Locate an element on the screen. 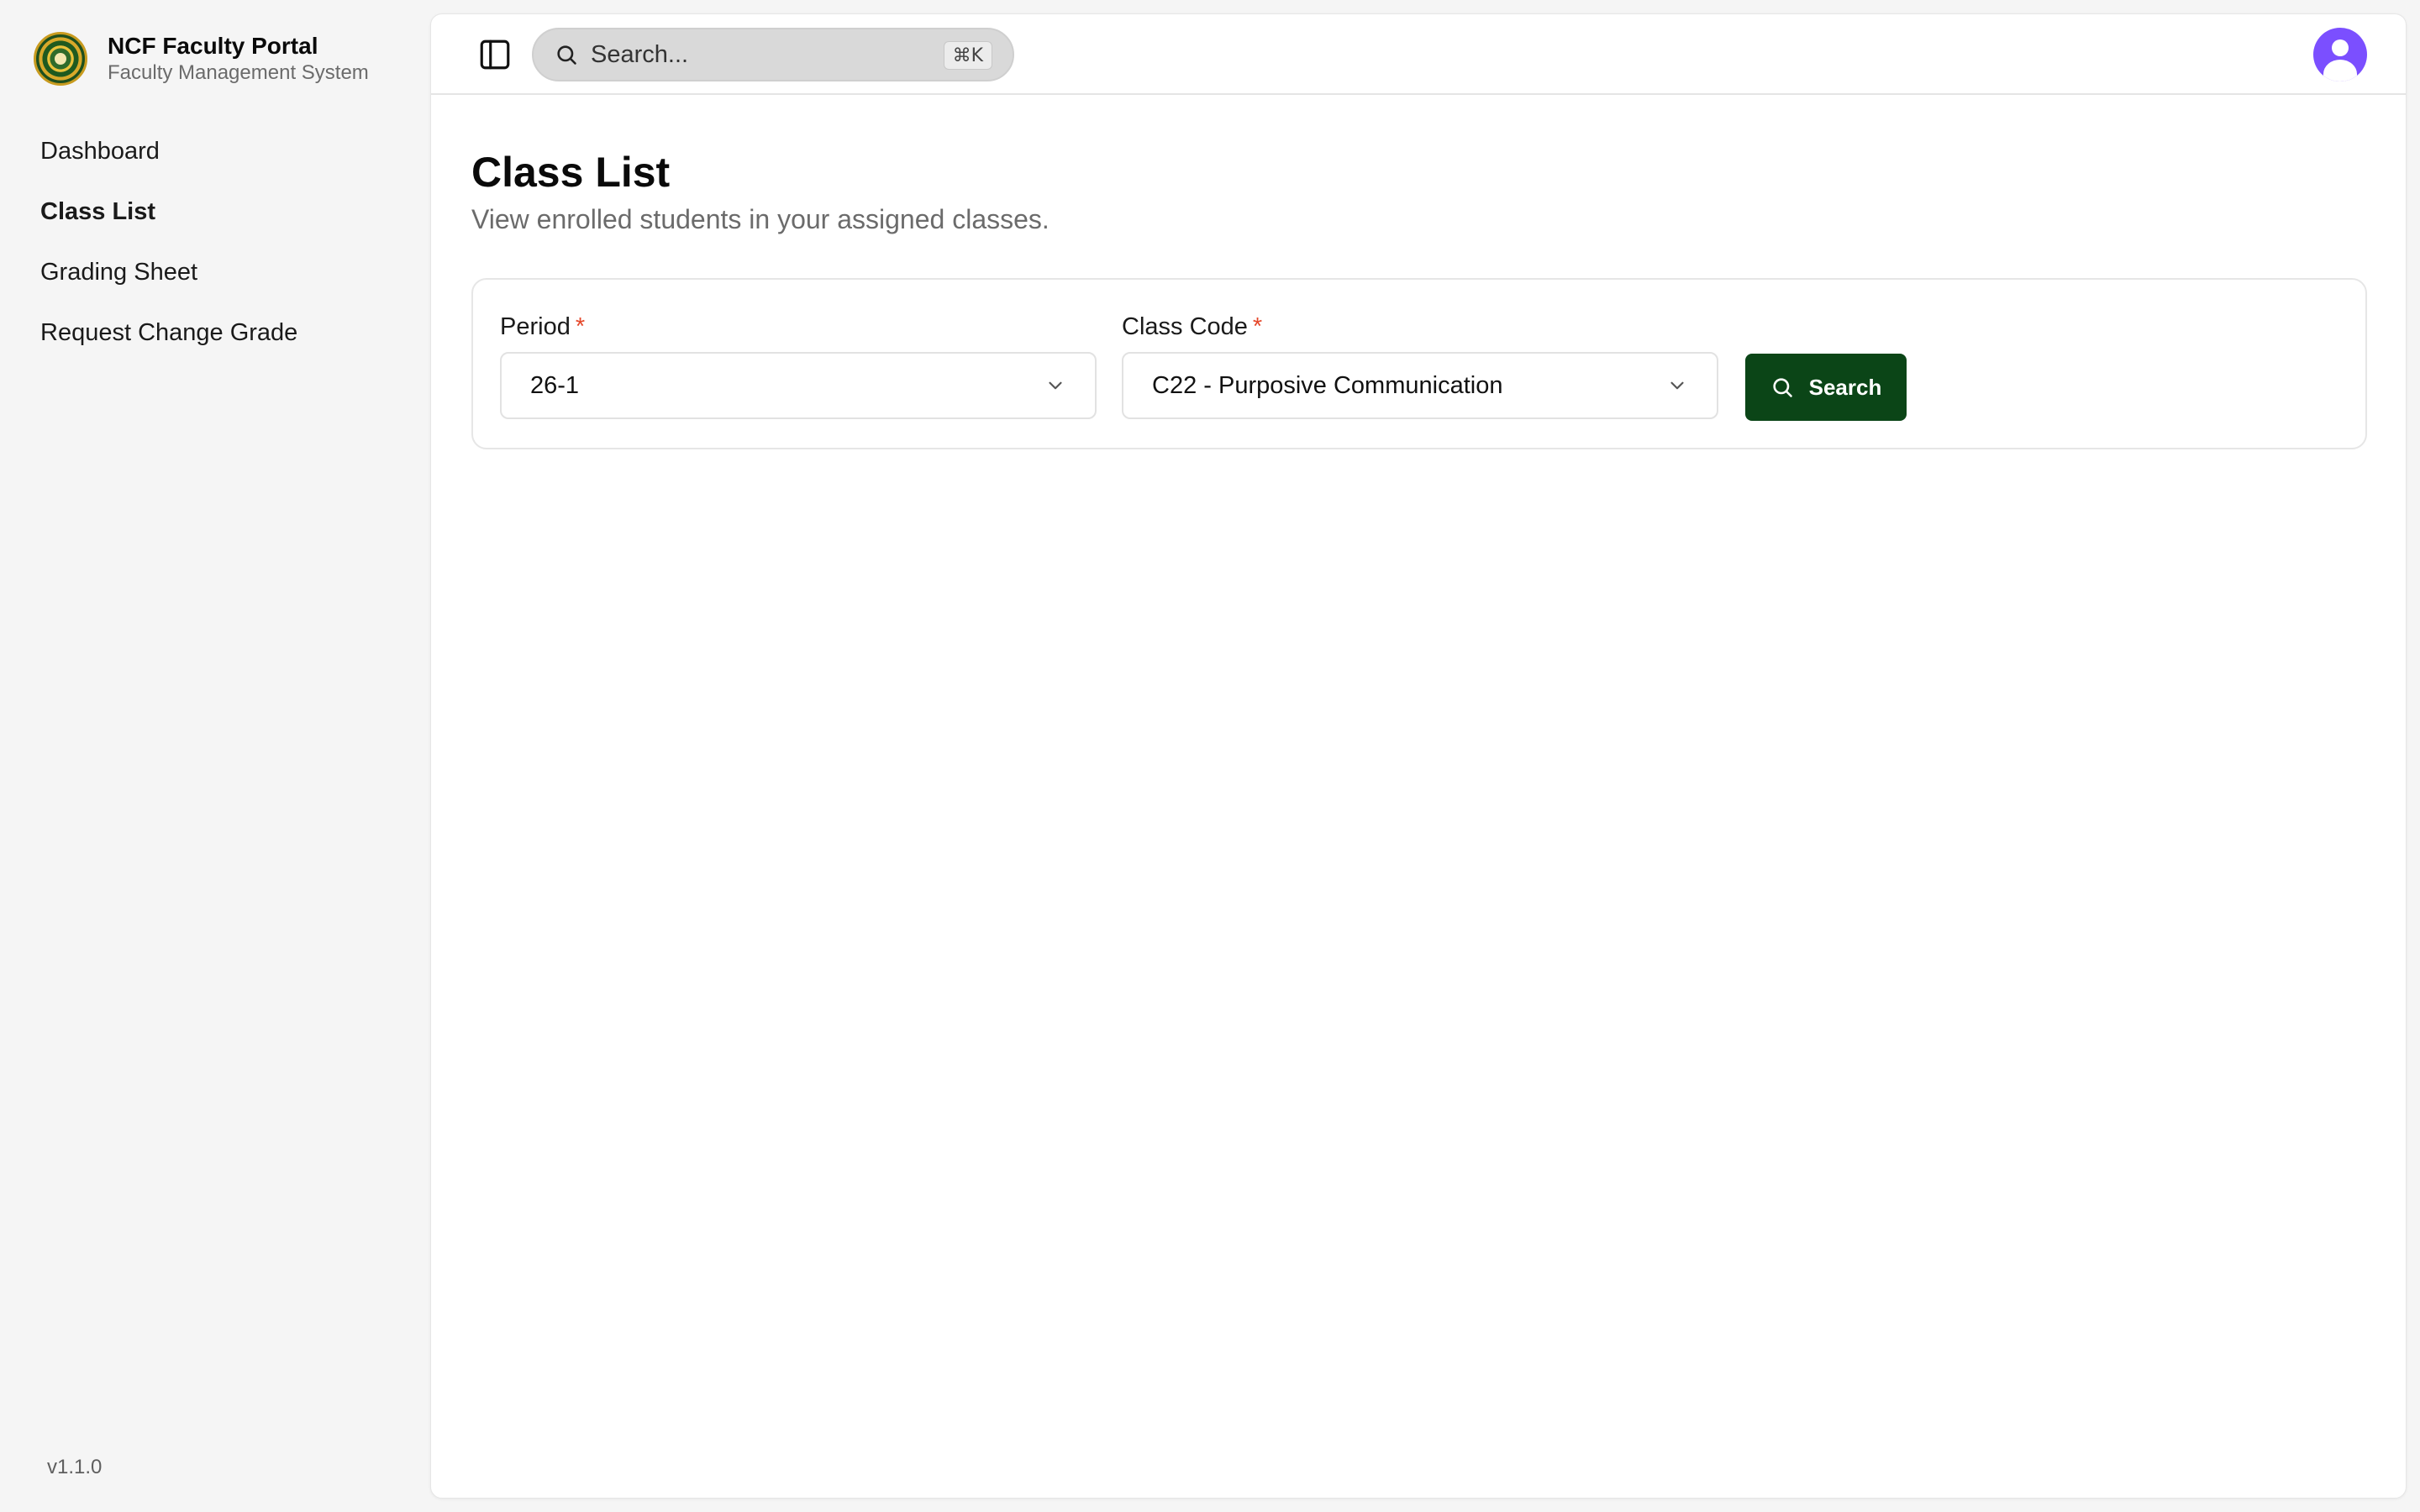 The height and width of the screenshot is (1512, 2420). global-search-input: Search... ⌘K is located at coordinates (773, 54).